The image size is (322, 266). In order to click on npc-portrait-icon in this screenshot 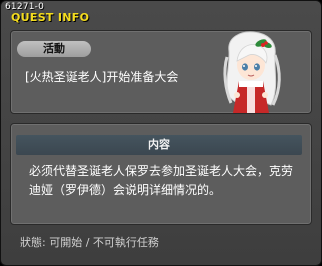, I will do `click(252, 72)`.